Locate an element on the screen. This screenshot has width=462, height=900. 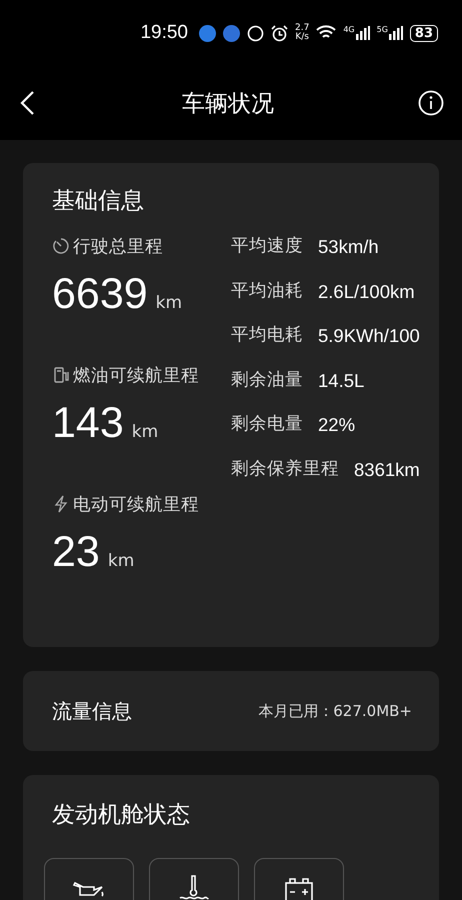
gauge-icon is located at coordinates (61, 246).